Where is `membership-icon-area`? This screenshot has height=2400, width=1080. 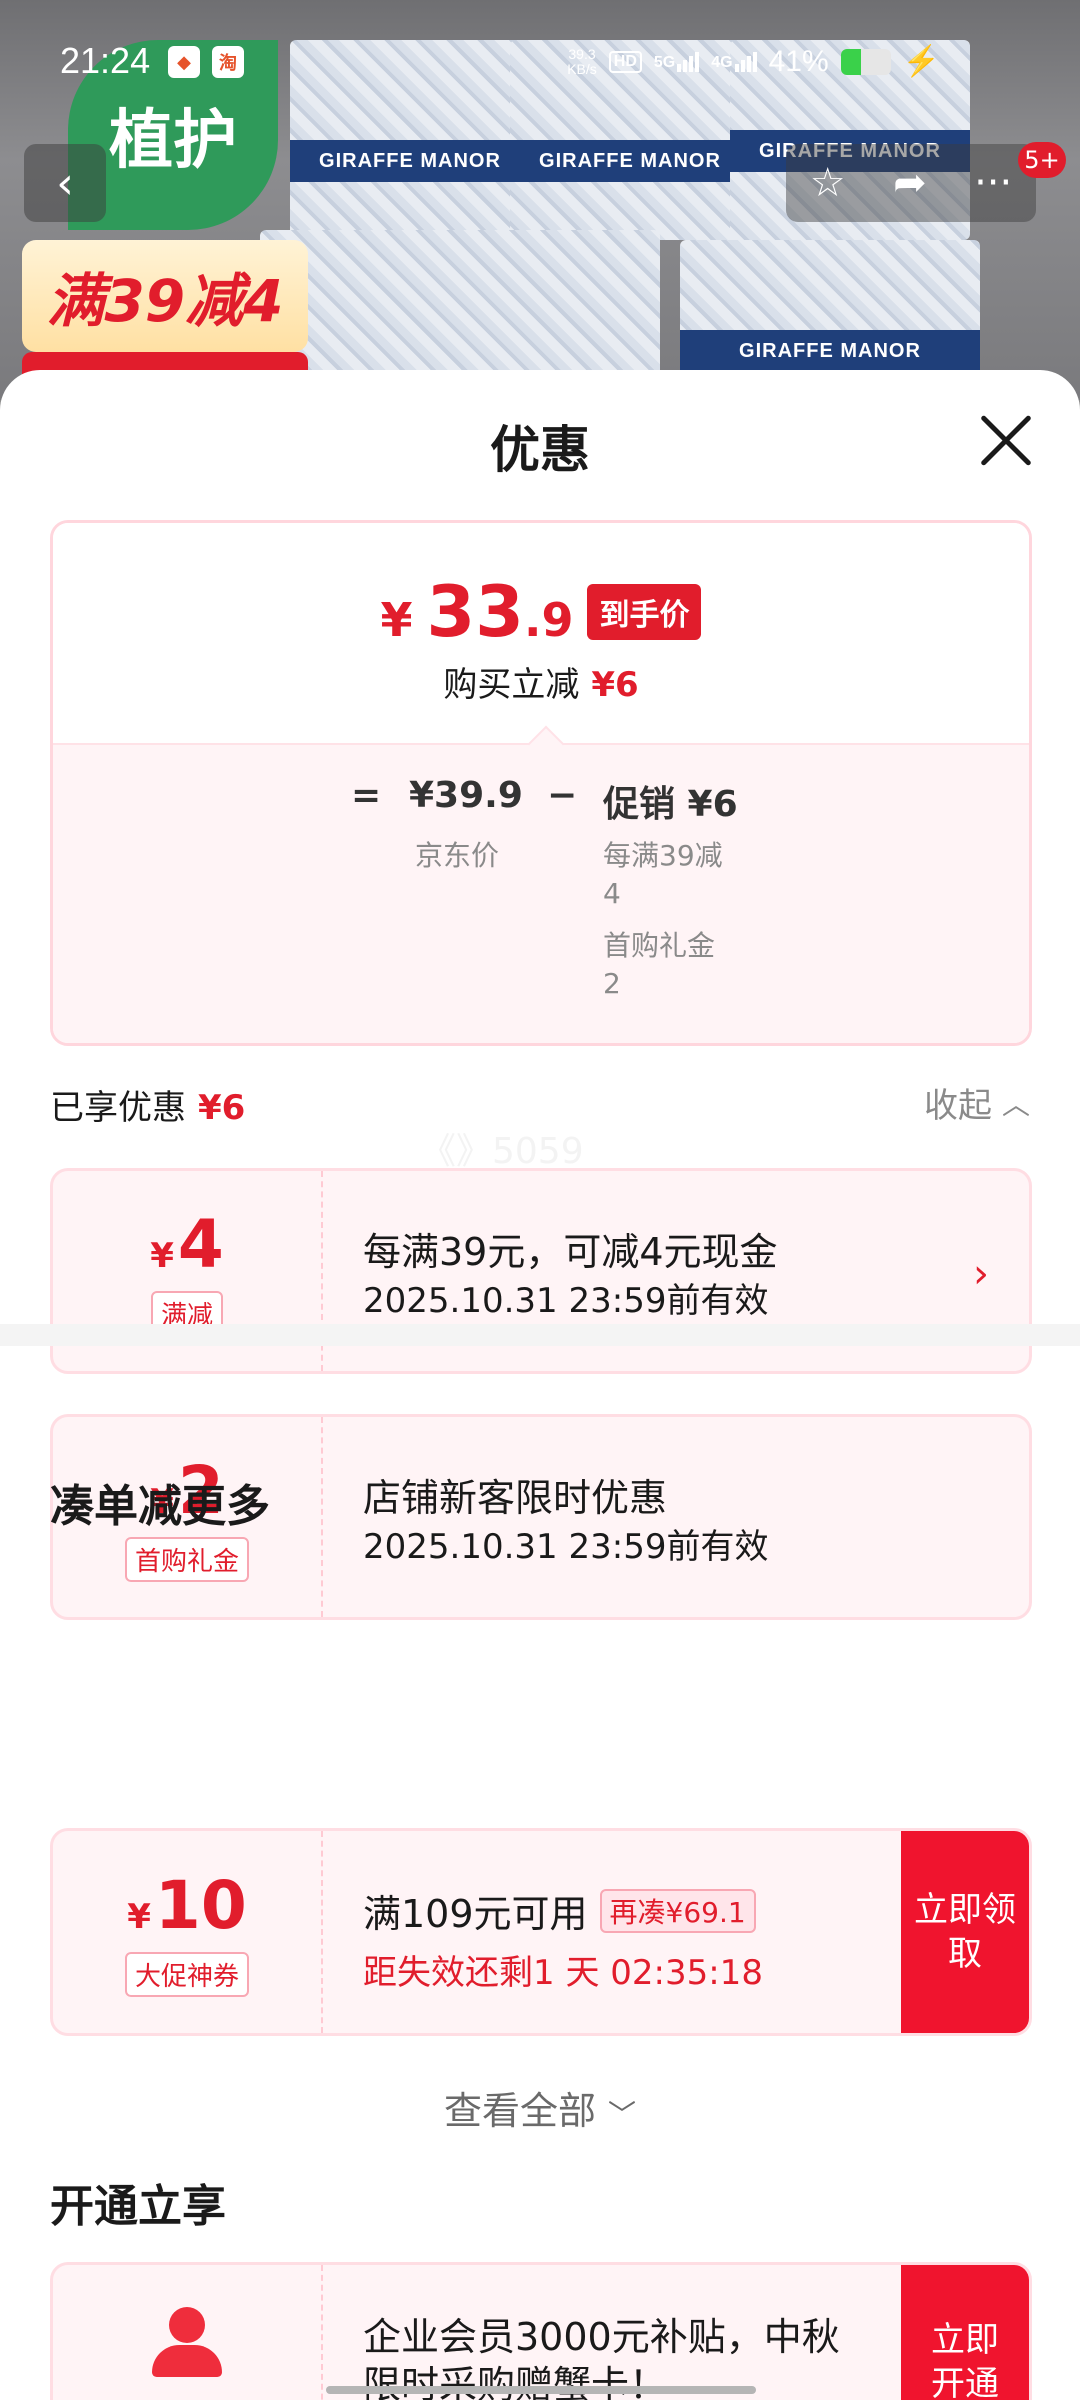 membership-icon-area is located at coordinates (188, 2332).